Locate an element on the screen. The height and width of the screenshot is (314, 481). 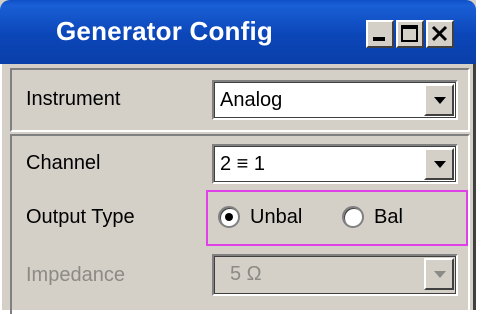
channel-select: 2 ≡ 1 is located at coordinates (335, 164).